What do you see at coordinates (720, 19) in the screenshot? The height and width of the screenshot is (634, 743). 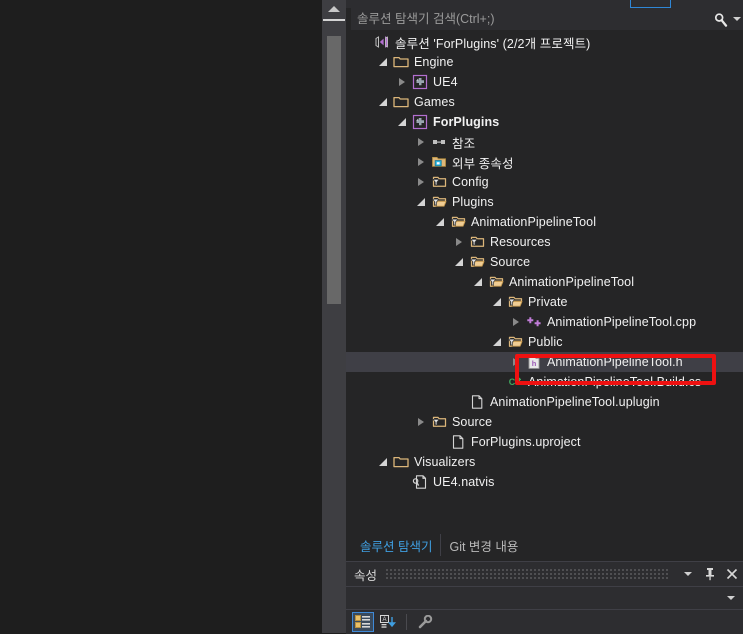 I see `search-icon` at bounding box center [720, 19].